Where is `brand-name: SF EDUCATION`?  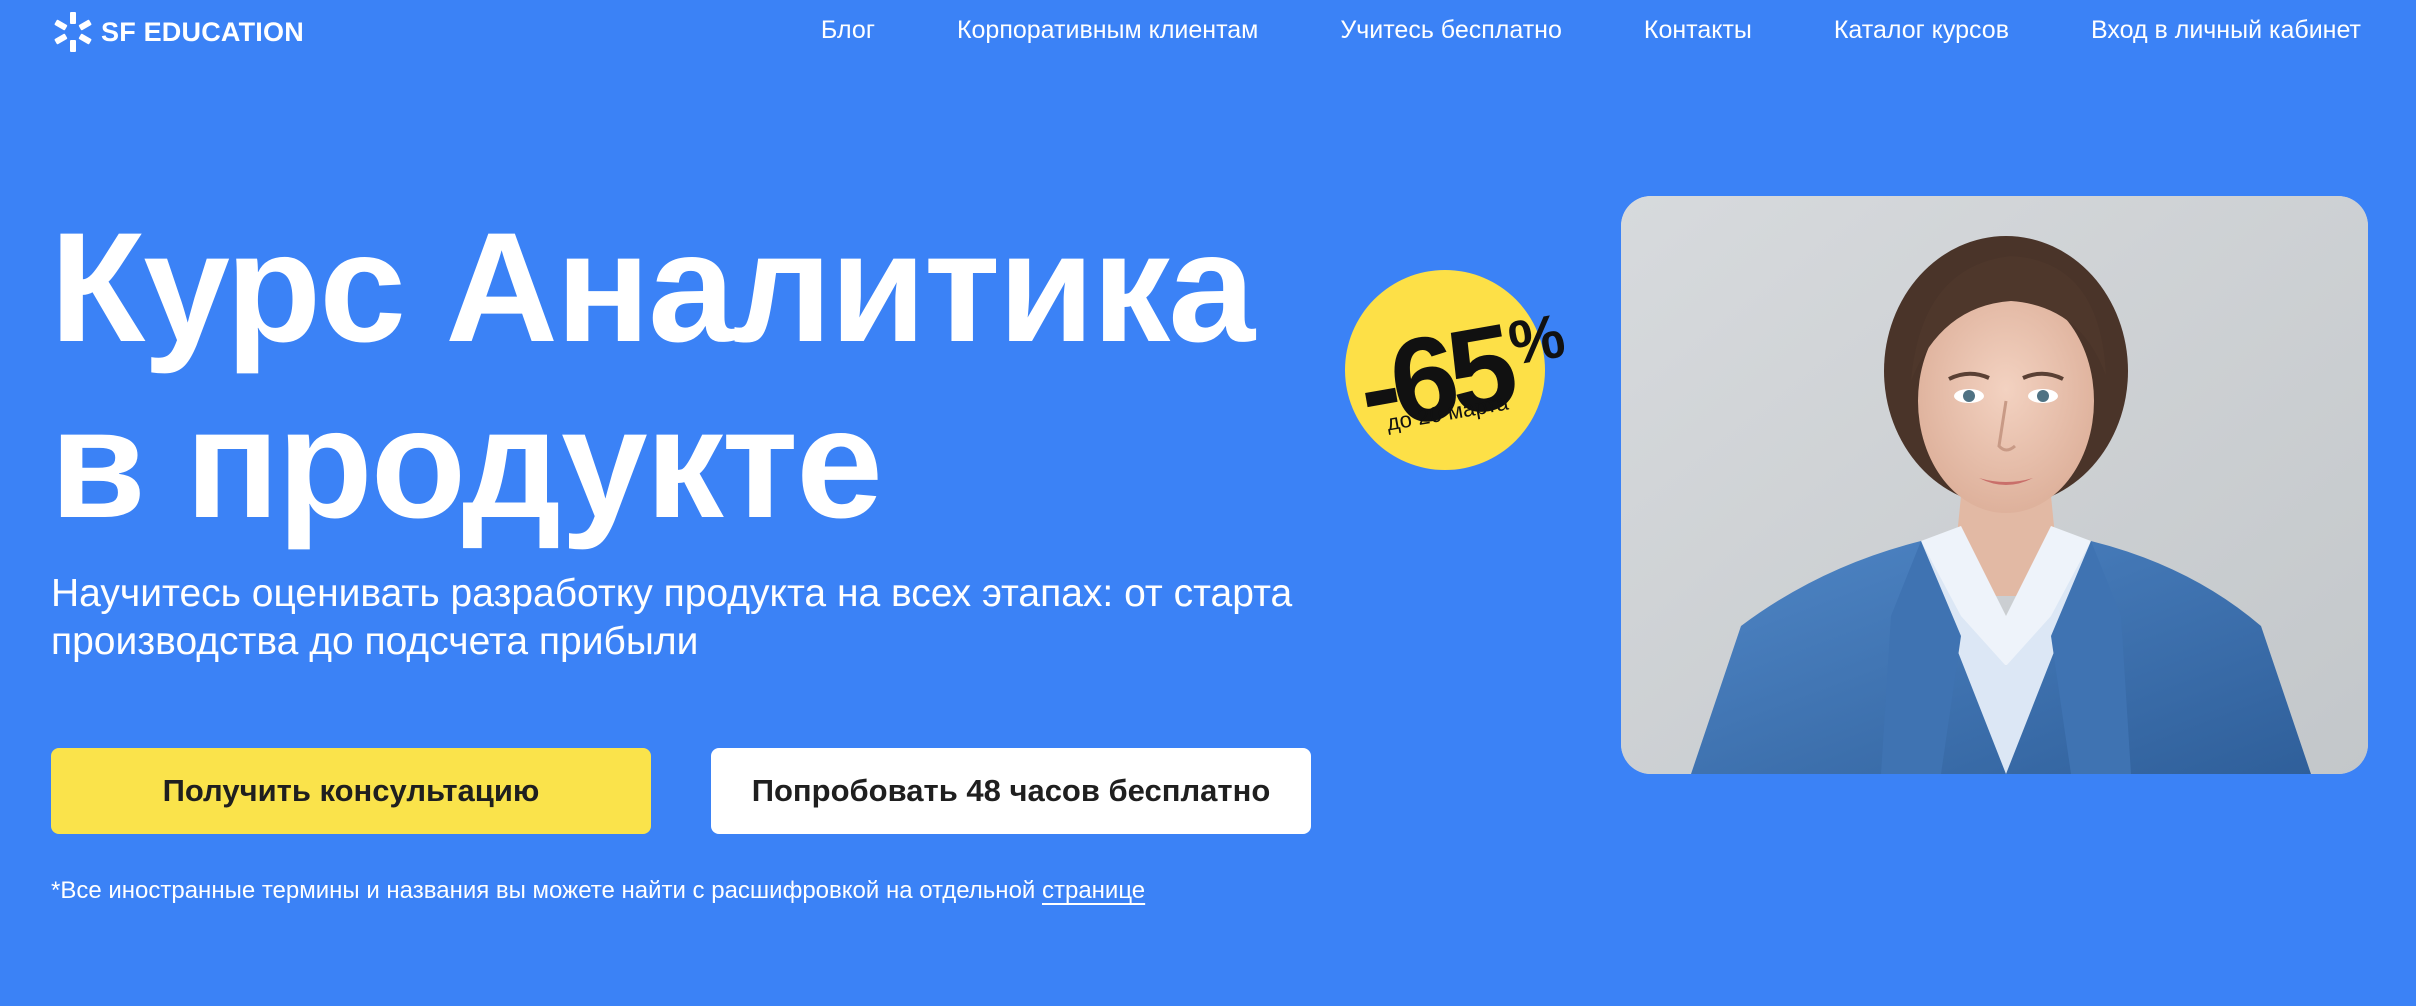 brand-name: SF EDUCATION is located at coordinates (202, 31).